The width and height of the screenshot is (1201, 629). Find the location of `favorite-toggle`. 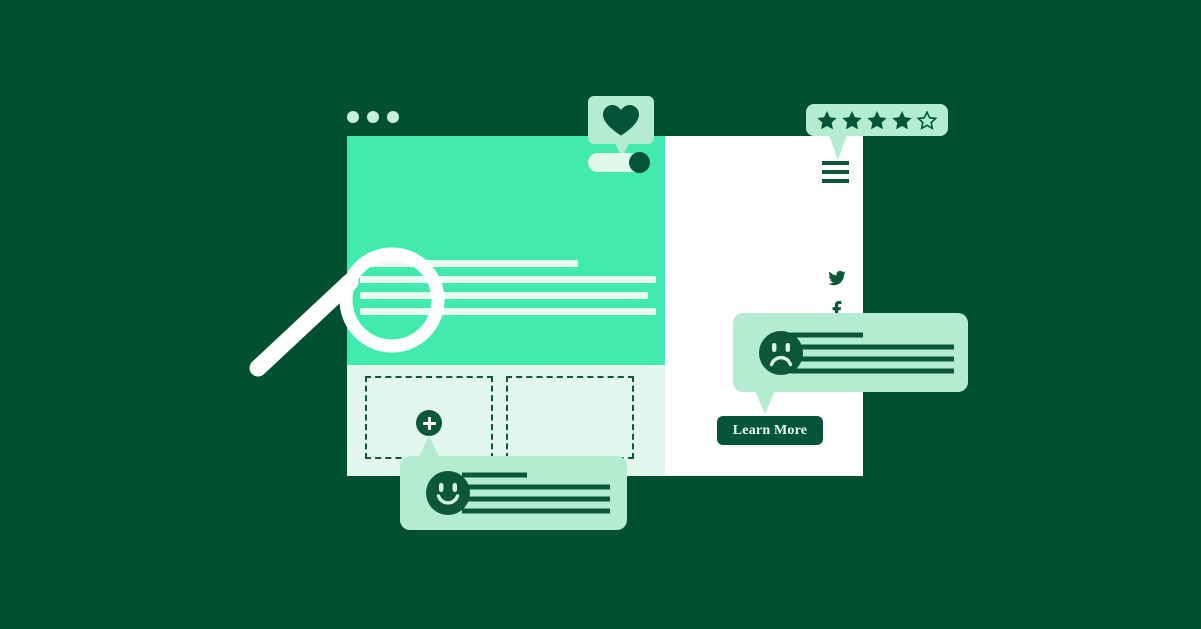

favorite-toggle is located at coordinates (619, 162).